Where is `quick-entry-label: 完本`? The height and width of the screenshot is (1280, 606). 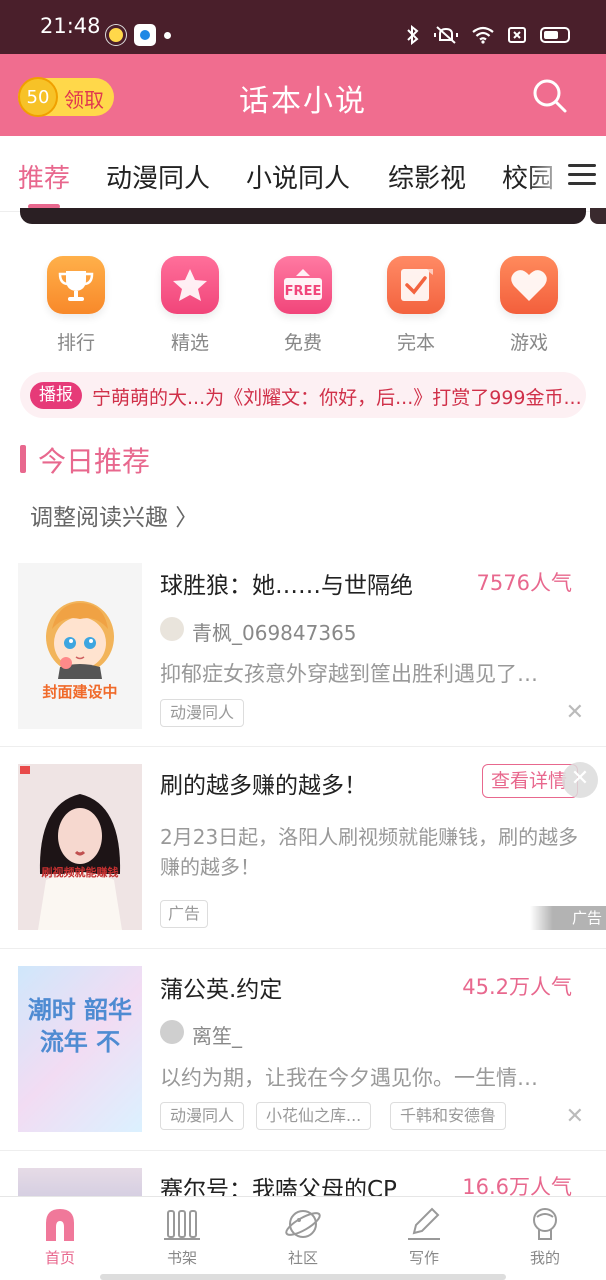 quick-entry-label: 完本 is located at coordinates (415, 343).